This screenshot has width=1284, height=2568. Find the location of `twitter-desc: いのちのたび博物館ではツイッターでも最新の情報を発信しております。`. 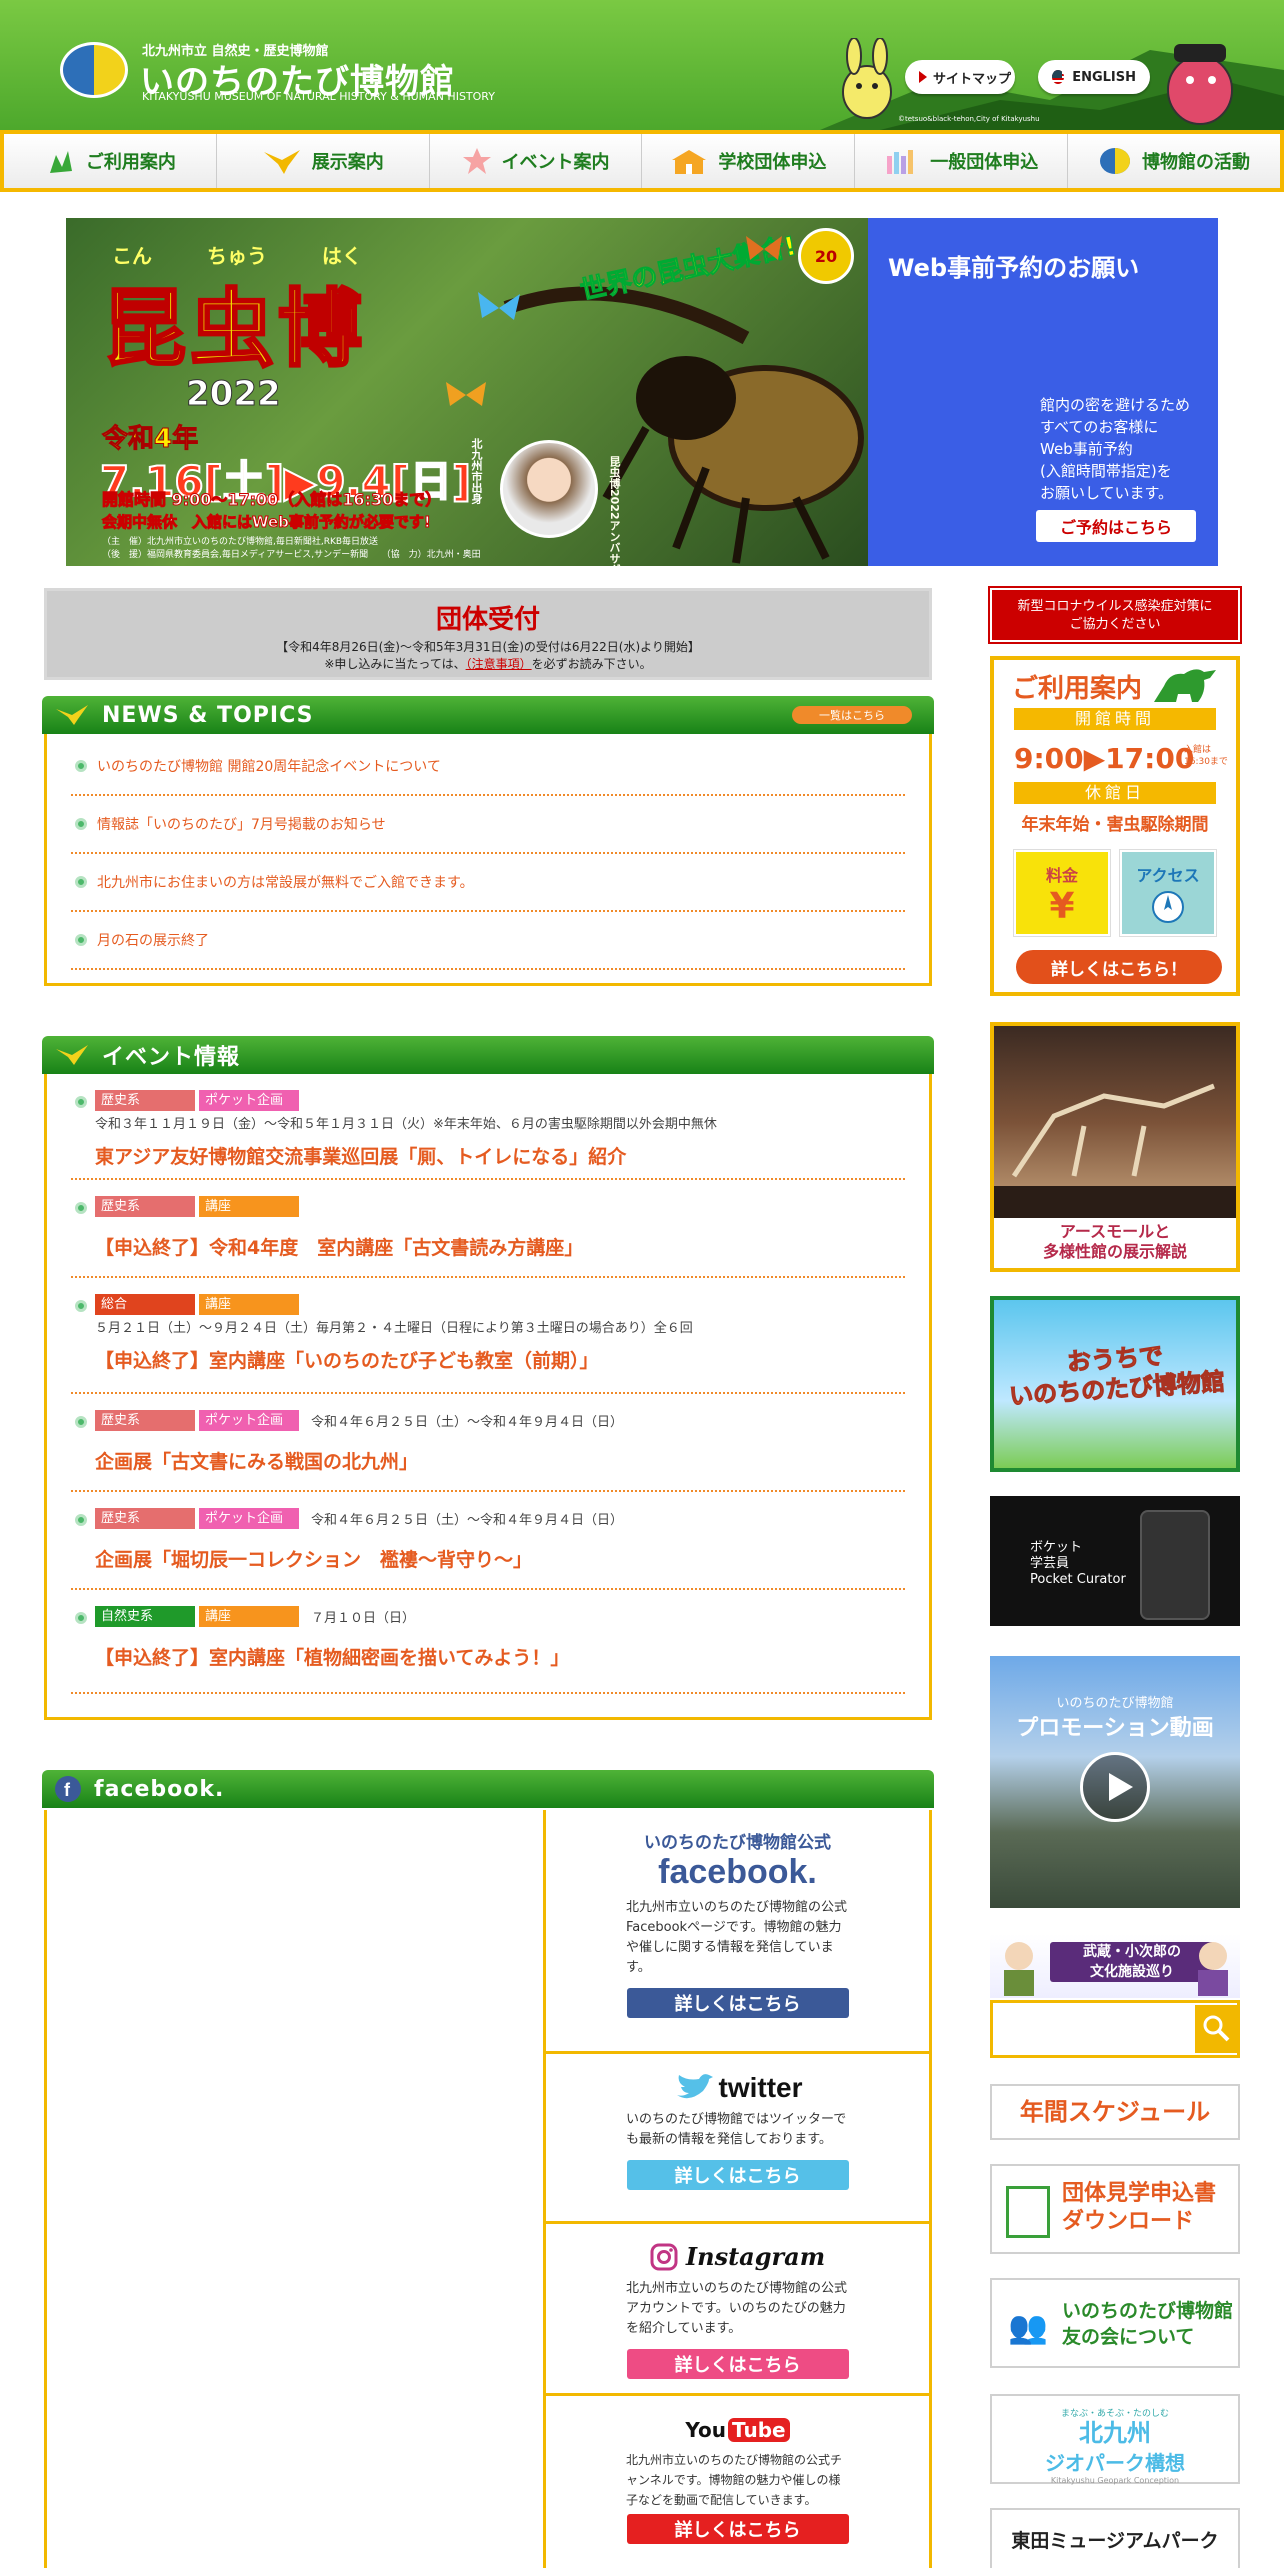

twitter-desc: いのちのたび博物館ではツイッターでも最新の情報を発信しております。 is located at coordinates (736, 2129).